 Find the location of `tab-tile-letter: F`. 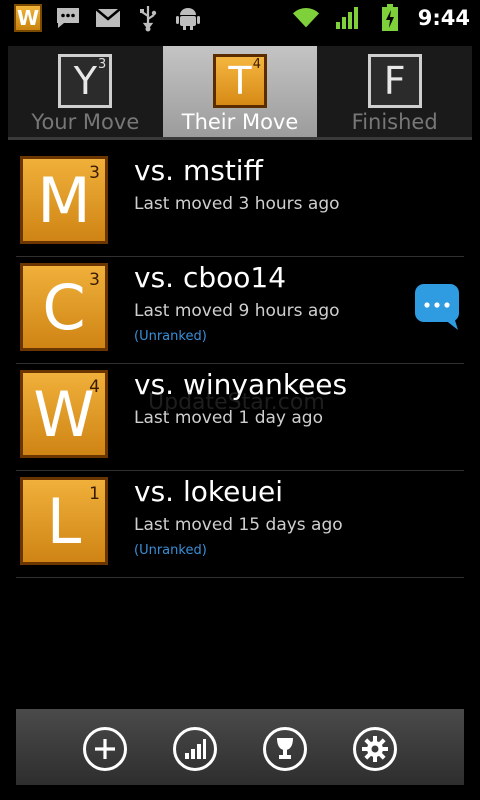

tab-tile-letter: F is located at coordinates (394, 81).